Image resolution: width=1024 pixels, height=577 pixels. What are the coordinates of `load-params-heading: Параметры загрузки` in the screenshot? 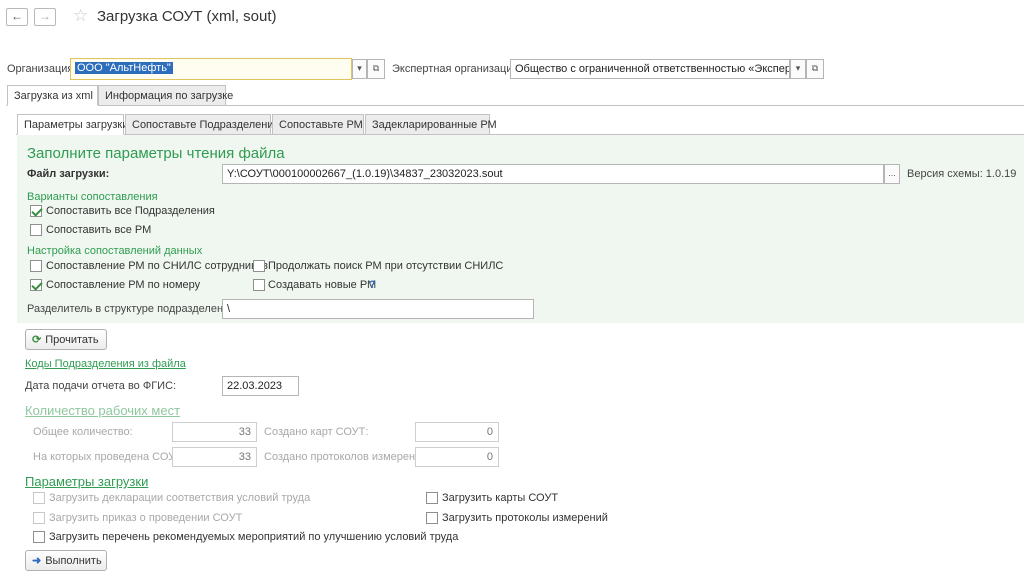 It's located at (87, 481).